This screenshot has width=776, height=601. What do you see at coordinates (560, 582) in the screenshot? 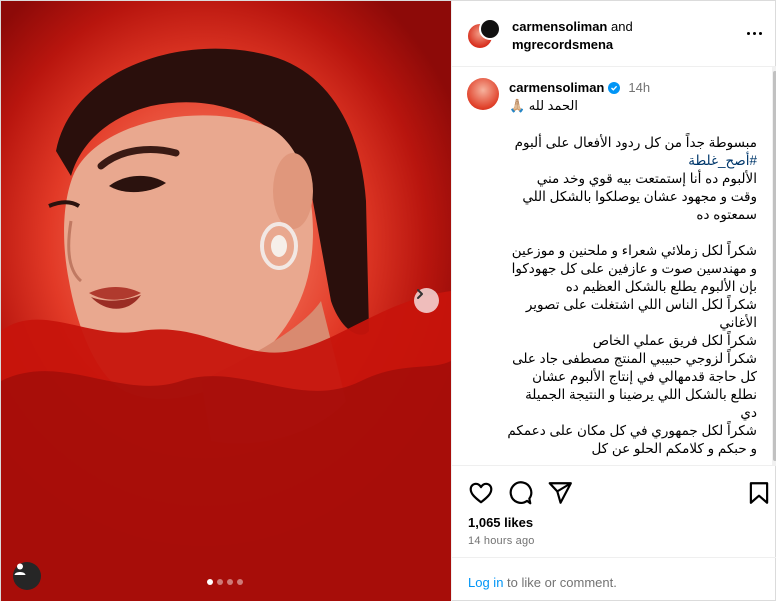
I see `login-rest: to like or comment.` at bounding box center [560, 582].